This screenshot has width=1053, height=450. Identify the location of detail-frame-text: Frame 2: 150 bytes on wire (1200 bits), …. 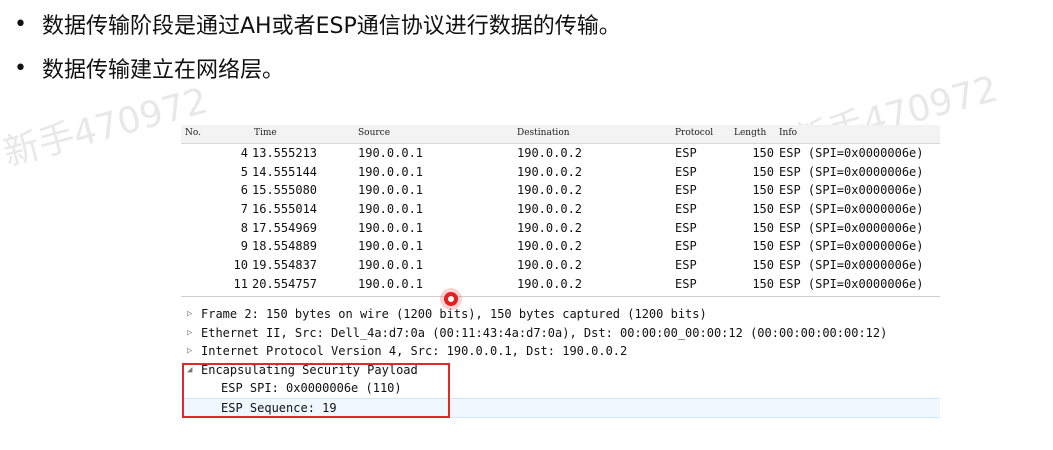
(454, 314).